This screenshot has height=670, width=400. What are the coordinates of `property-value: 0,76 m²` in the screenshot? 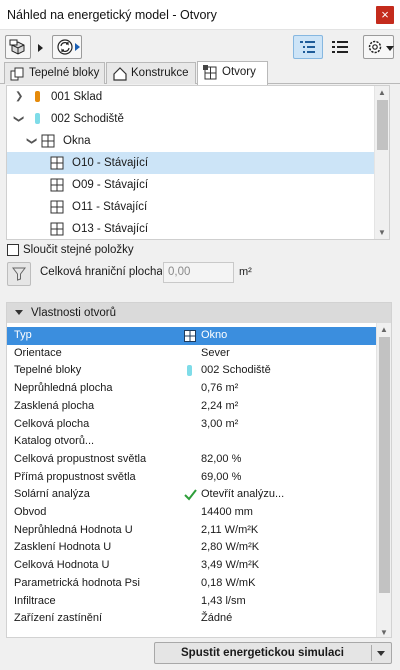 It's located at (220, 388).